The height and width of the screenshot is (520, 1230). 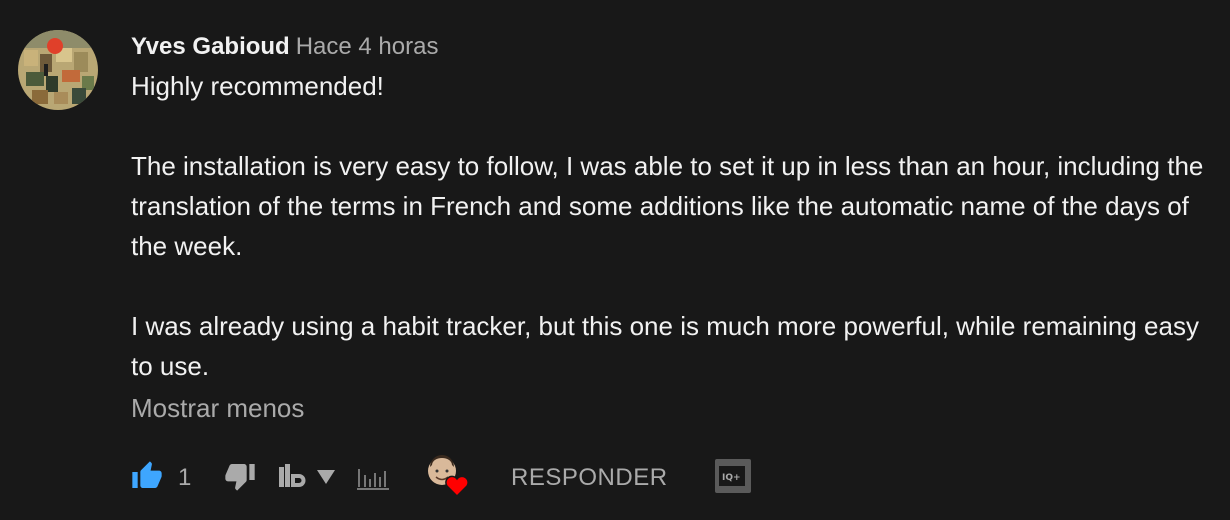 I want to click on iq-button: IQ+, so click(x=733, y=478).